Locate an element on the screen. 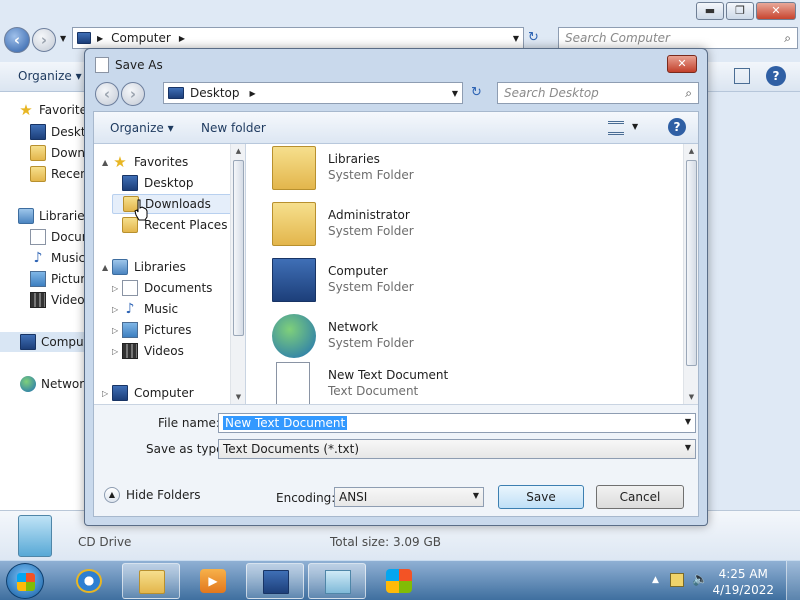 This screenshot has height=600, width=800. taskbar-internet-explorer is located at coordinates (89, 581).